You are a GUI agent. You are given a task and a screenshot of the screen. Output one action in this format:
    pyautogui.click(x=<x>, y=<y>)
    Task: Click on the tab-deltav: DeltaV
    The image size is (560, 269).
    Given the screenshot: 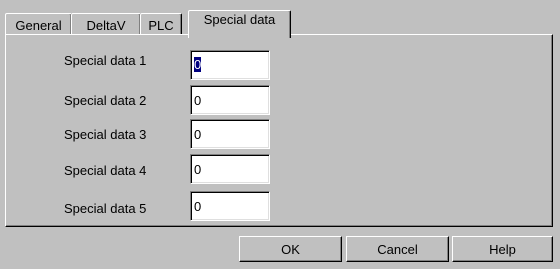 What is the action you would take?
    pyautogui.click(x=106, y=24)
    